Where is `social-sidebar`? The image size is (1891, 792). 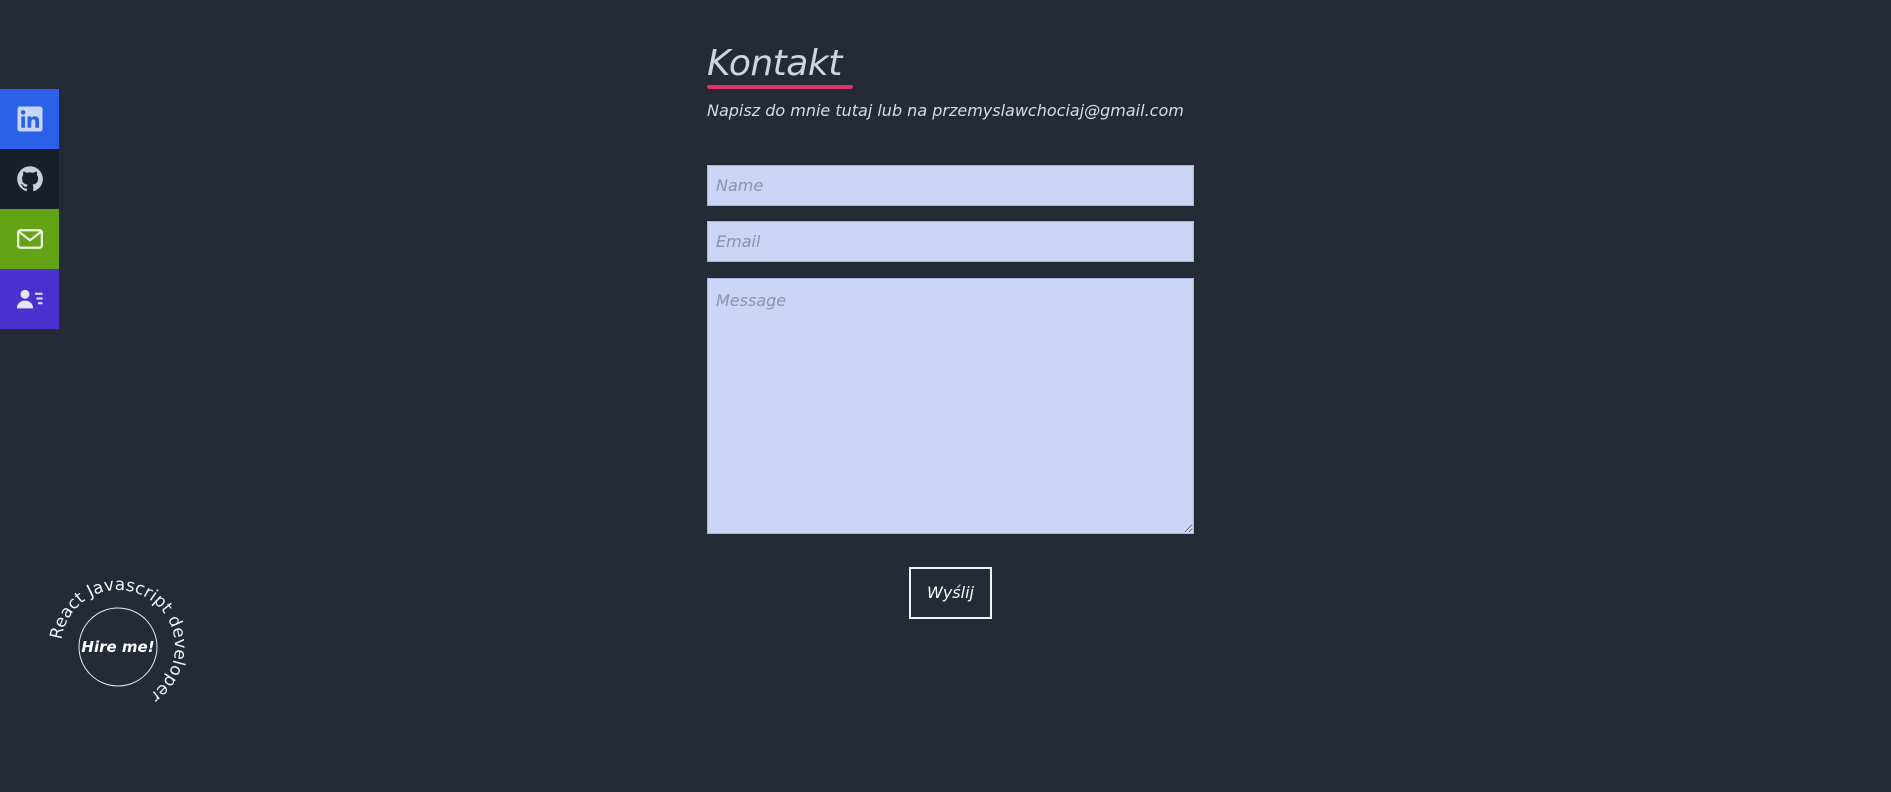 social-sidebar is located at coordinates (29, 209).